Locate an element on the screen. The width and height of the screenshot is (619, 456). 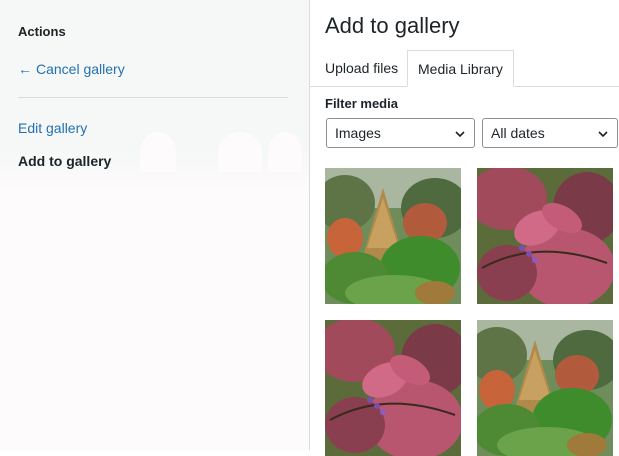
cancel-gallery-link: ← Cancel gallery is located at coordinates (71, 69).